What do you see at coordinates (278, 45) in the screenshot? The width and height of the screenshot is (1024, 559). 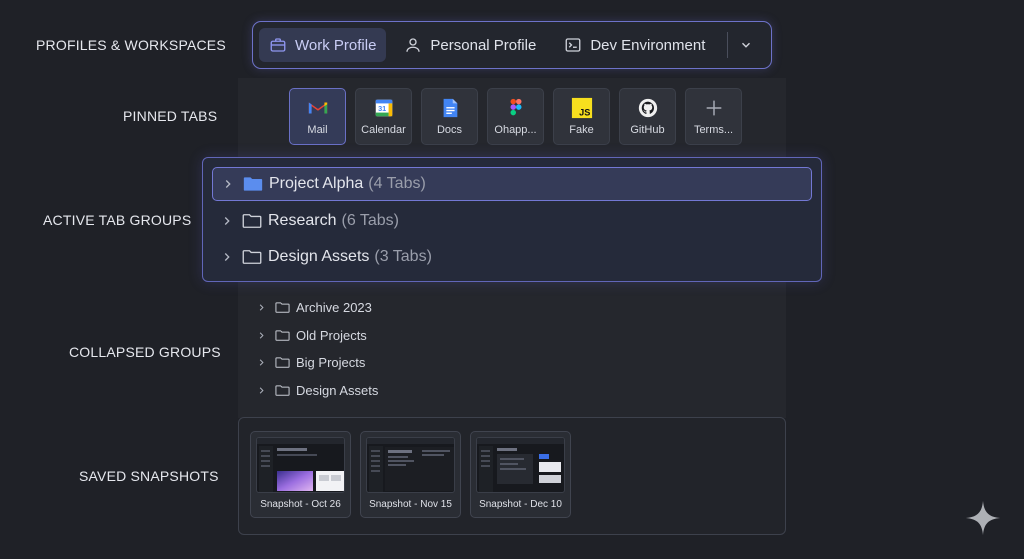 I see `briefcase-icon` at bounding box center [278, 45].